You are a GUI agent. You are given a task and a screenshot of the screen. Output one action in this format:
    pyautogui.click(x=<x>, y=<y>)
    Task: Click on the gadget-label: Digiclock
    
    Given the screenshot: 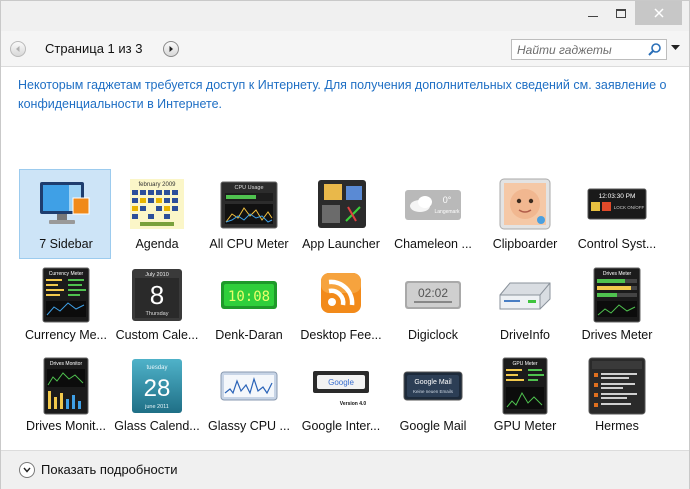 What is the action you would take?
    pyautogui.click(x=432, y=335)
    